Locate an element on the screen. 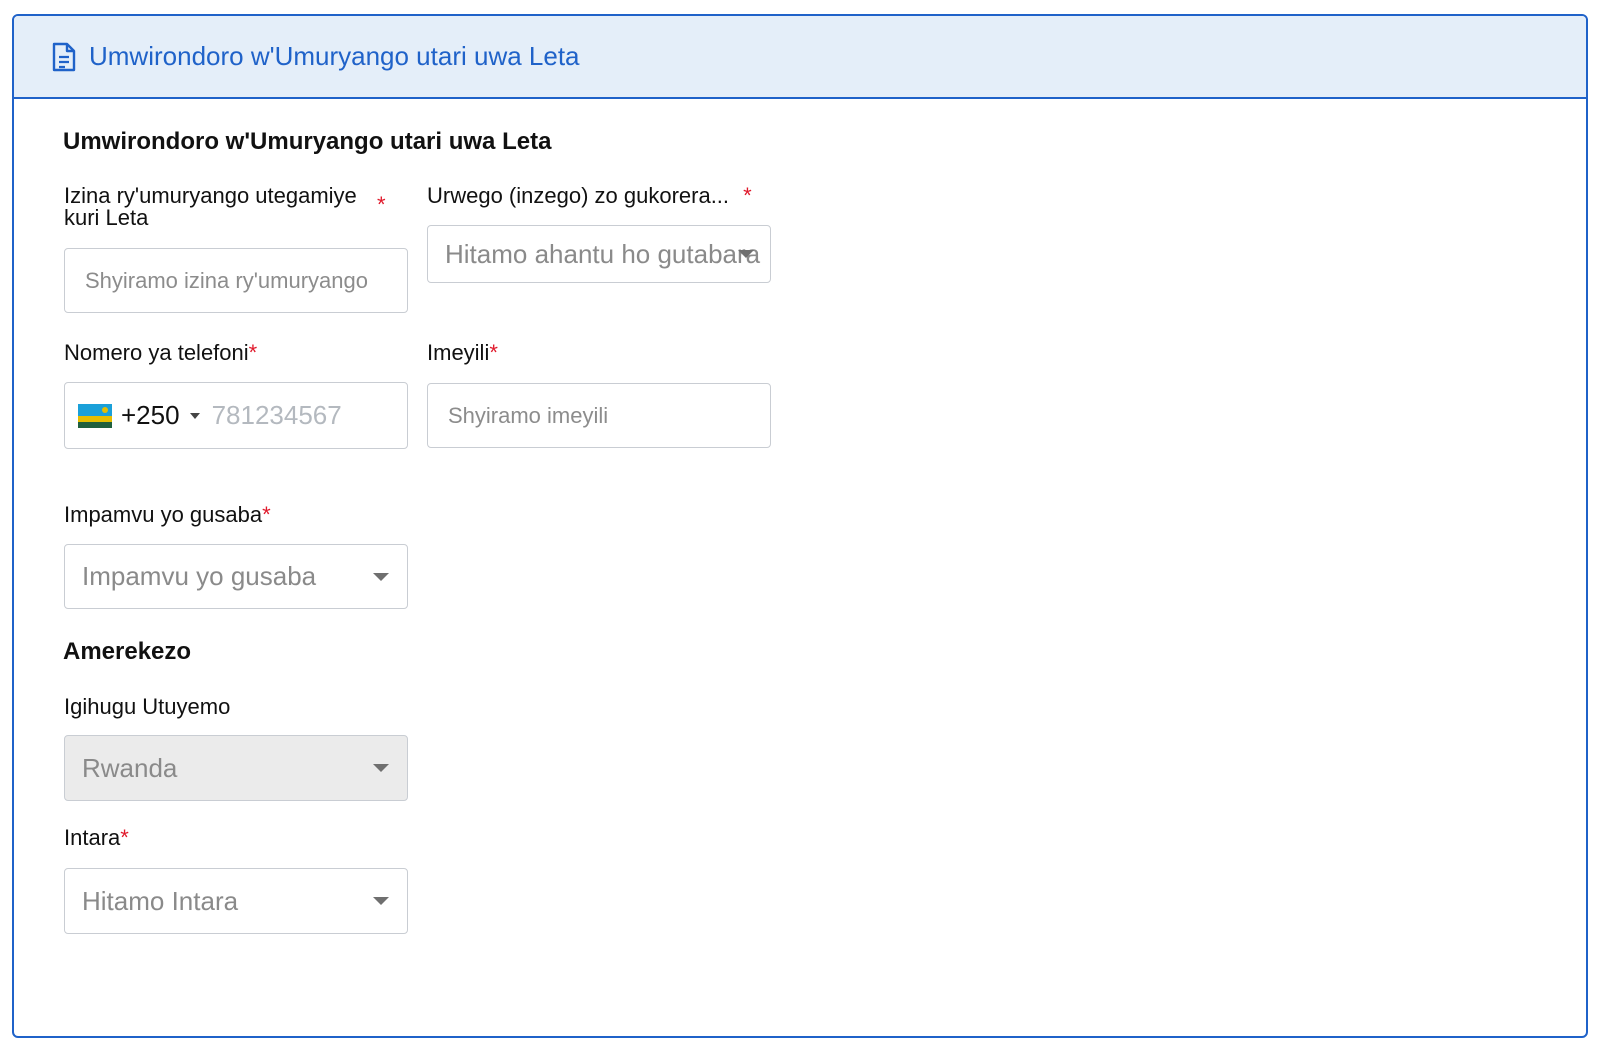 The image size is (1600, 1043). card-header: Umwirondoro w'Umuryango utari uwa Leta is located at coordinates (800, 57).